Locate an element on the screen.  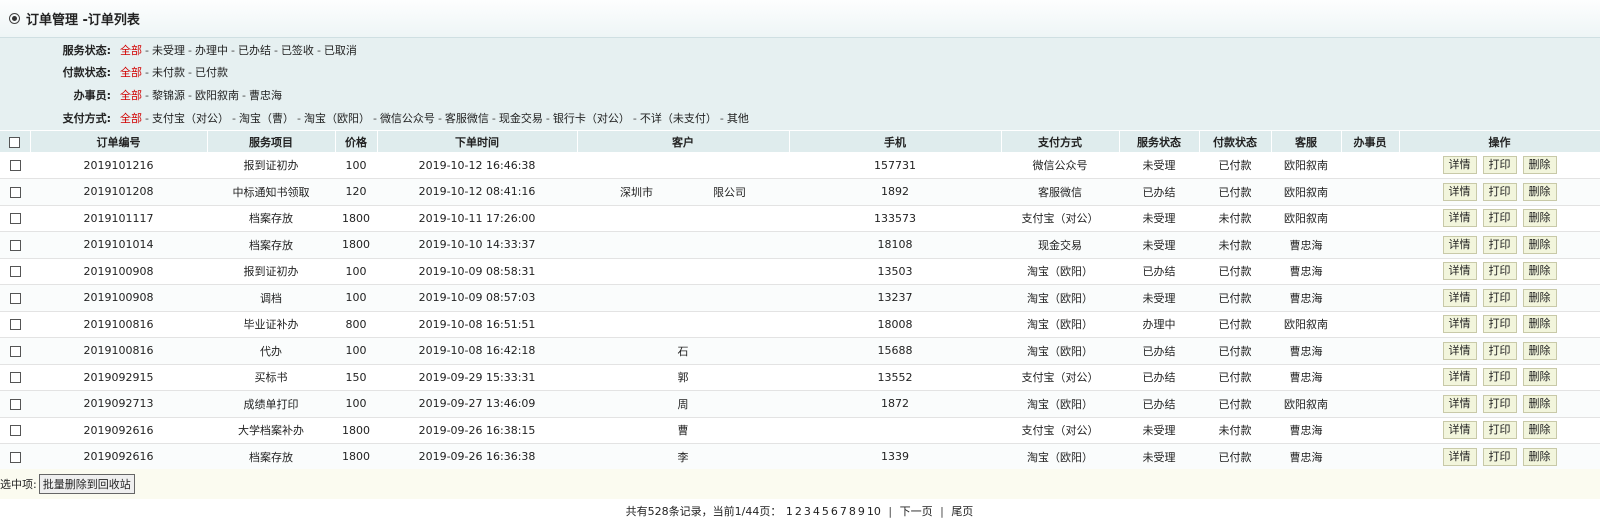
page-link: 2 is located at coordinates (798, 511).